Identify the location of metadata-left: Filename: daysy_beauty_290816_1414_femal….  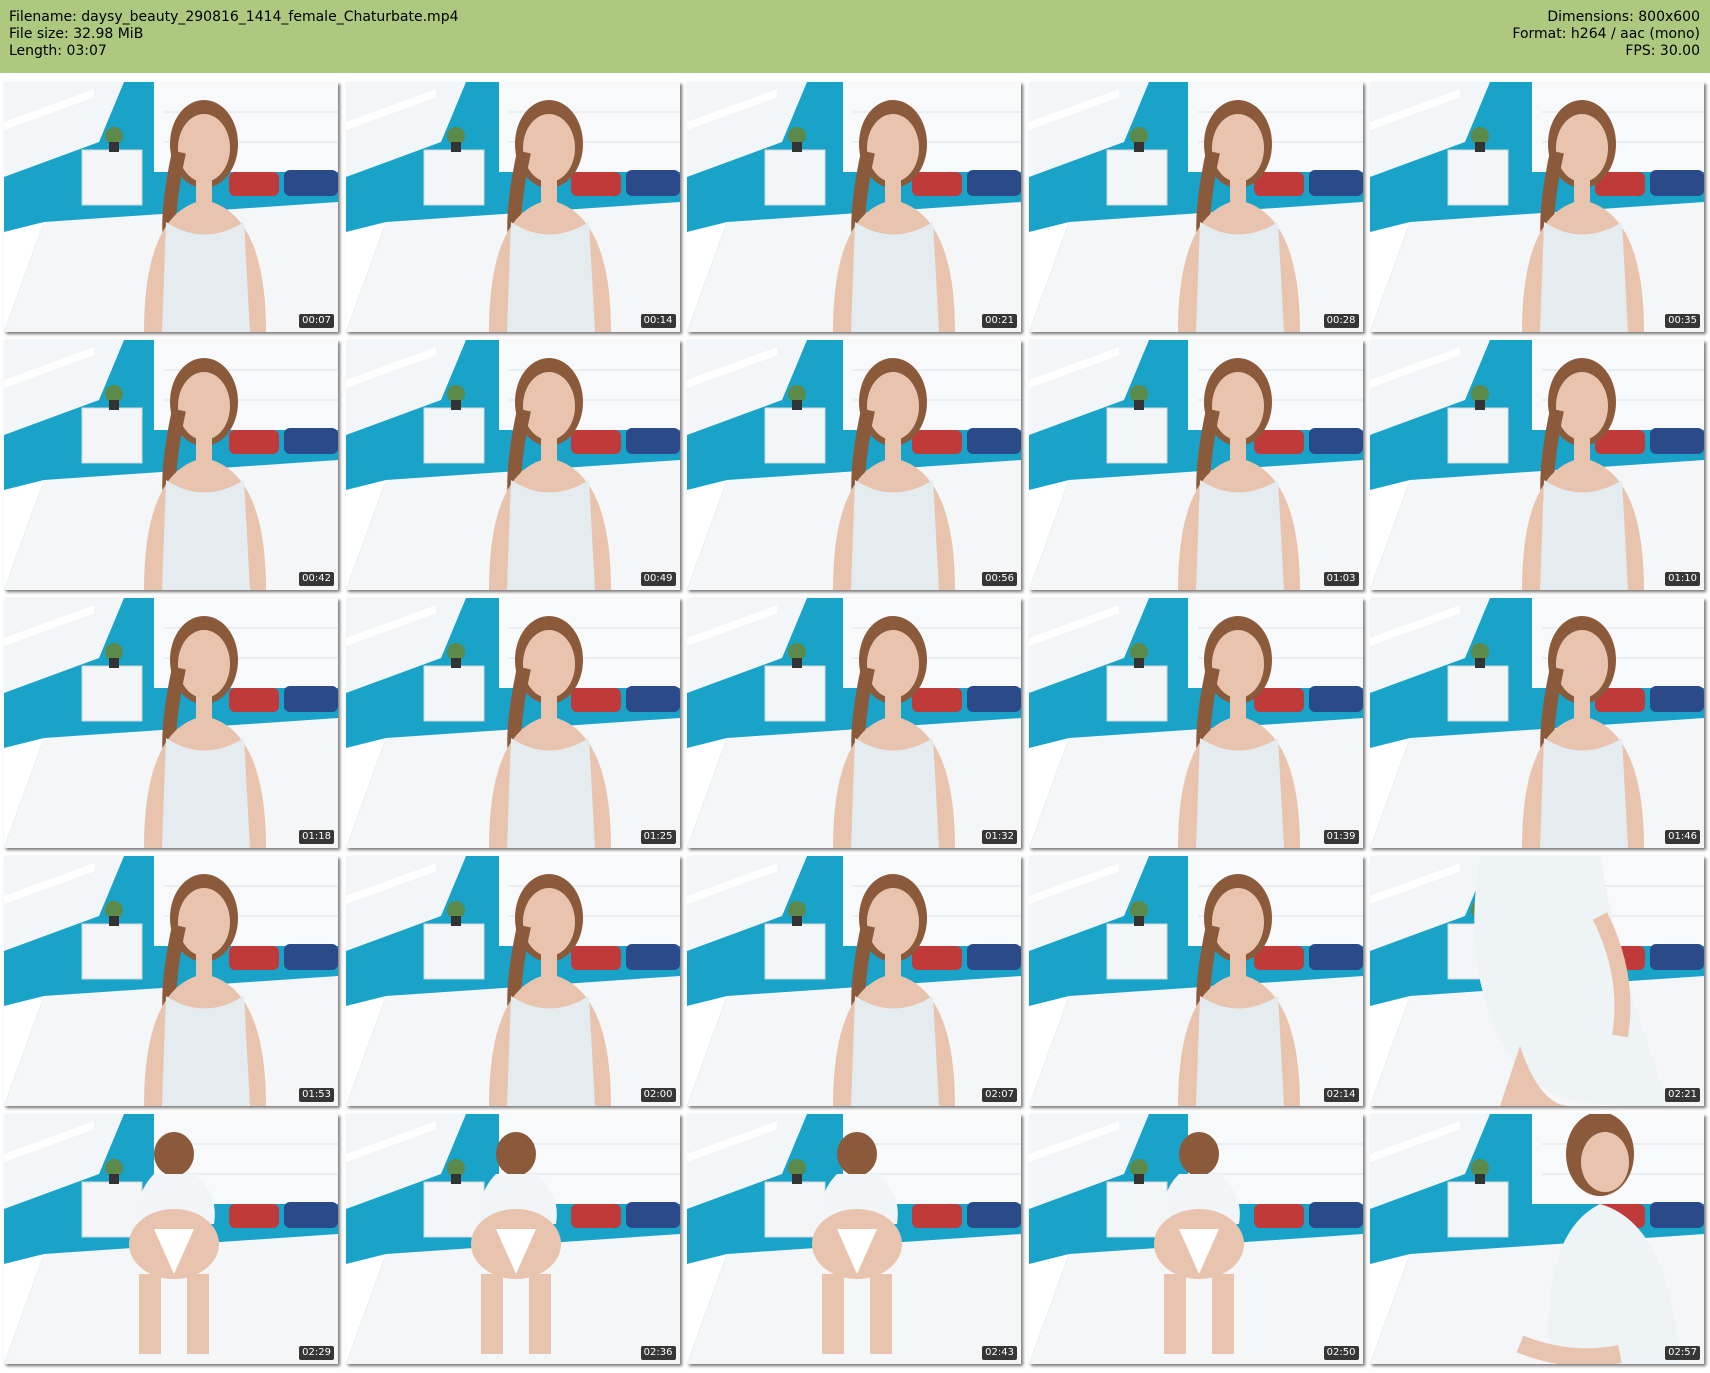
(233, 34).